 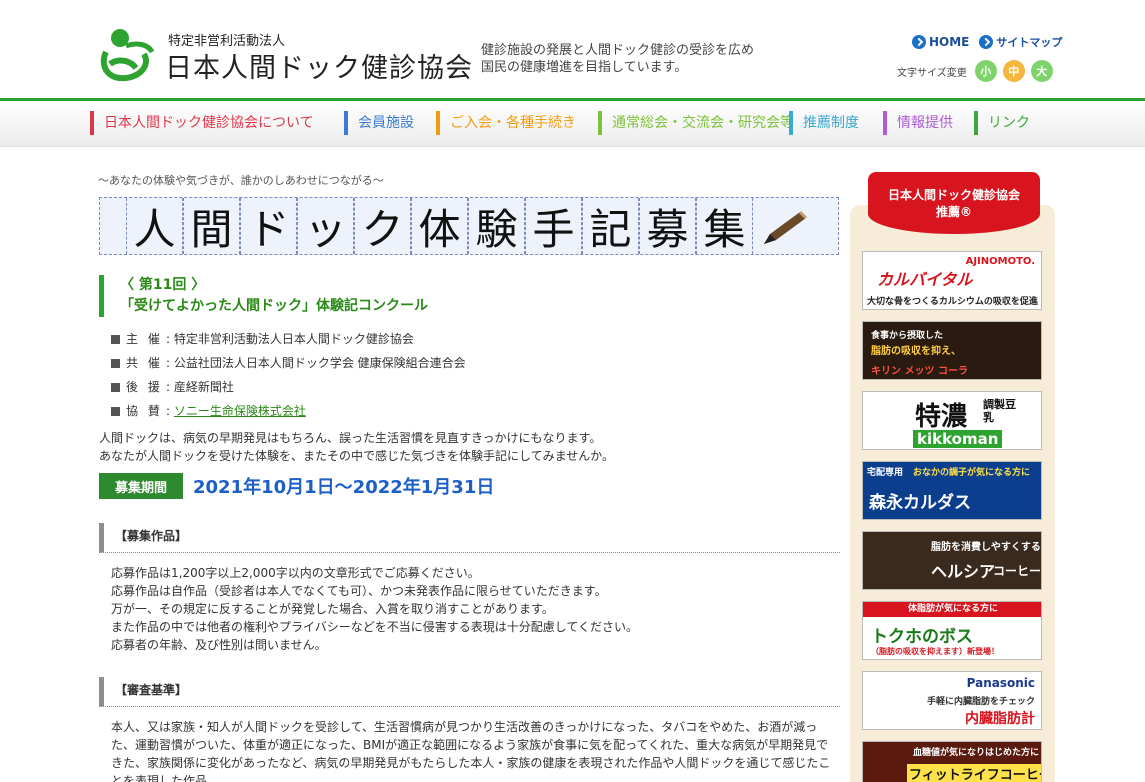 What do you see at coordinates (144, 387) in the screenshot?
I see `info-label: 後 援` at bounding box center [144, 387].